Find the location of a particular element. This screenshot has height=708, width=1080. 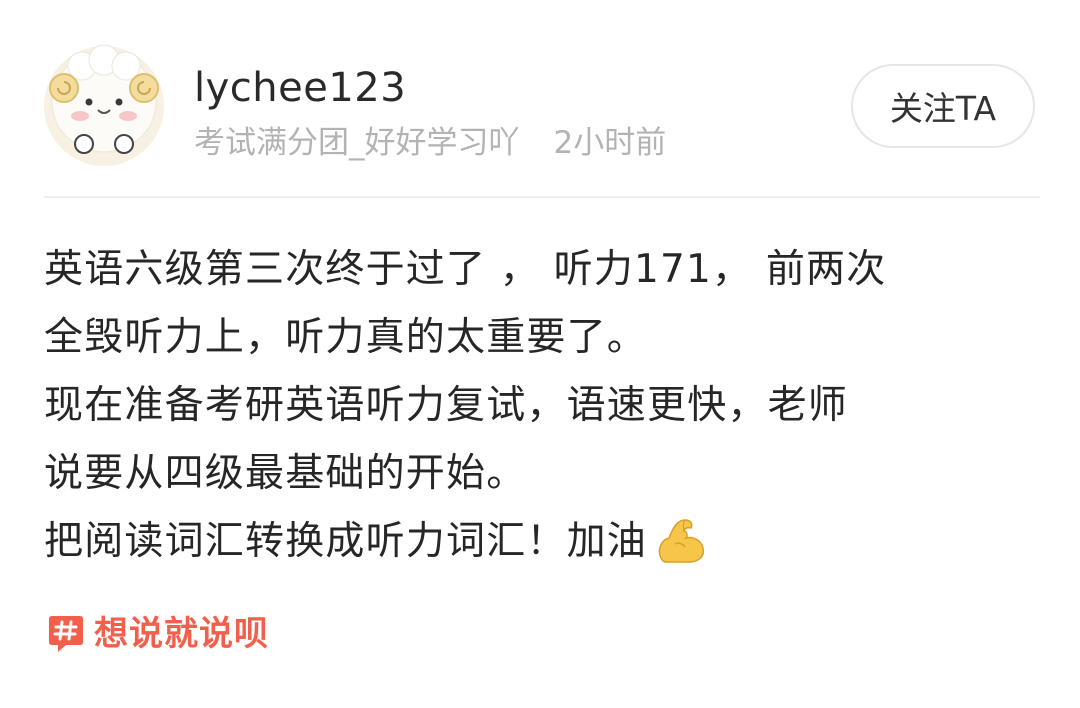

follow-button: 关注TA is located at coordinates (943, 106).